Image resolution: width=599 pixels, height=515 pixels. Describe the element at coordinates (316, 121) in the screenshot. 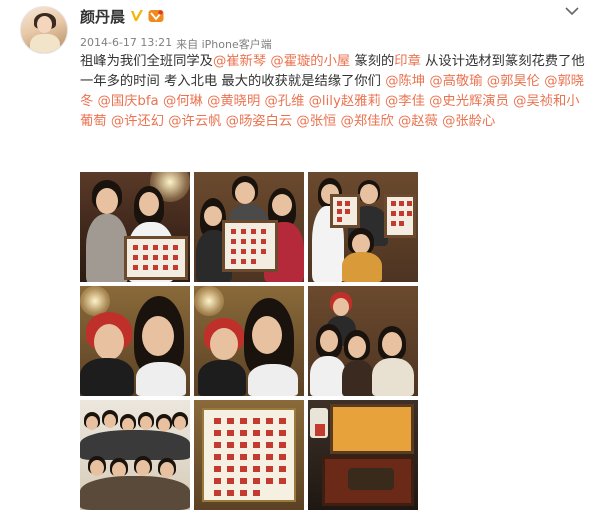

I see `mention-link: @张恒` at that location.